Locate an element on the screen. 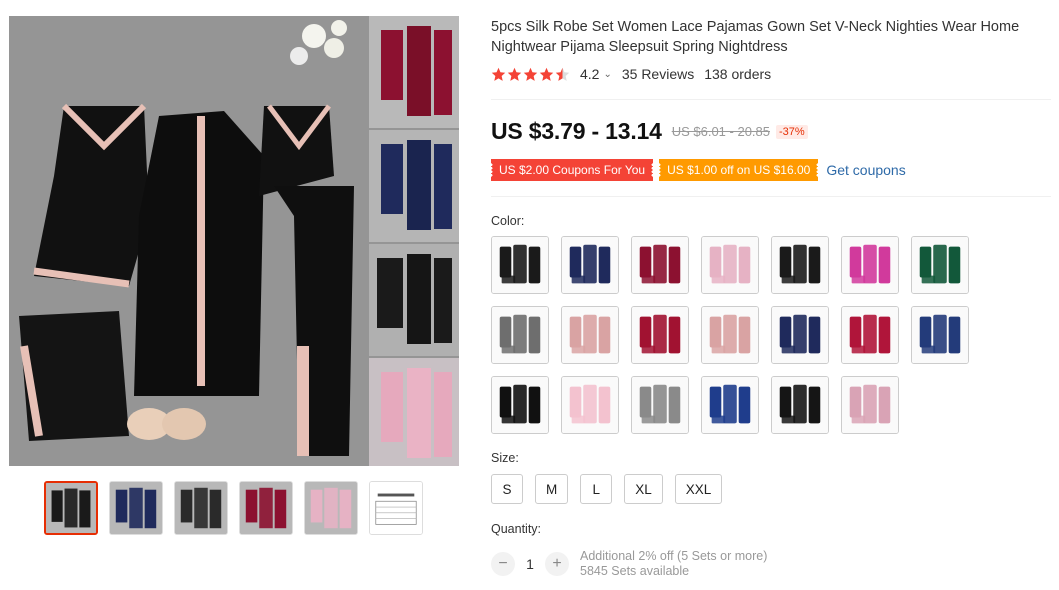 The width and height of the screenshot is (1059, 590). get-coupons-link: Get coupons is located at coordinates (865, 170).